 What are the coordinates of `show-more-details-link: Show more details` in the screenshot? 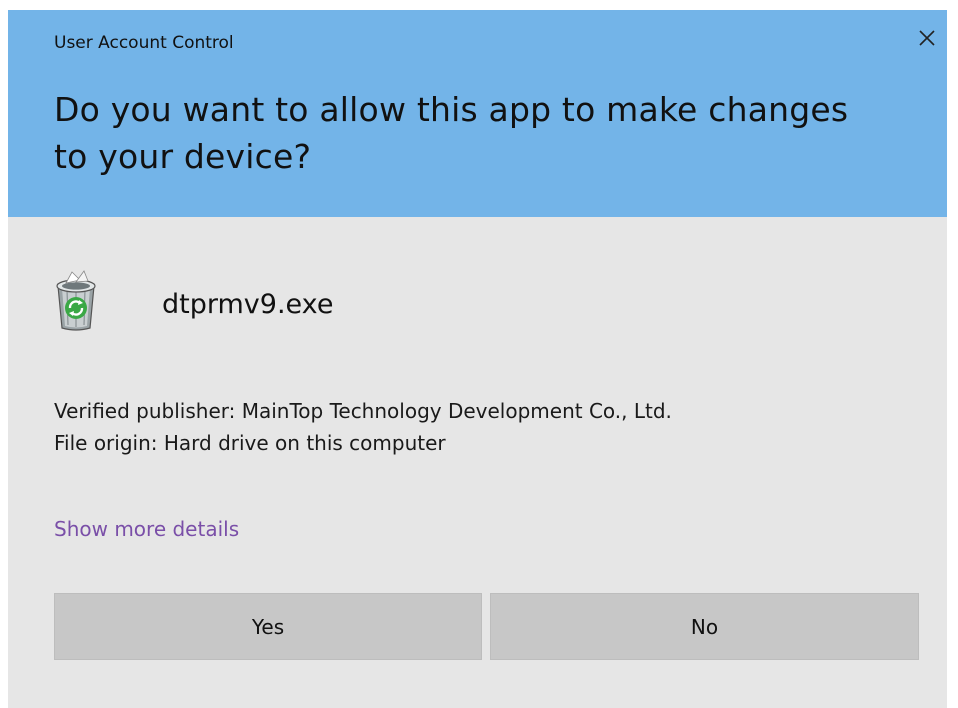 It's located at (146, 529).